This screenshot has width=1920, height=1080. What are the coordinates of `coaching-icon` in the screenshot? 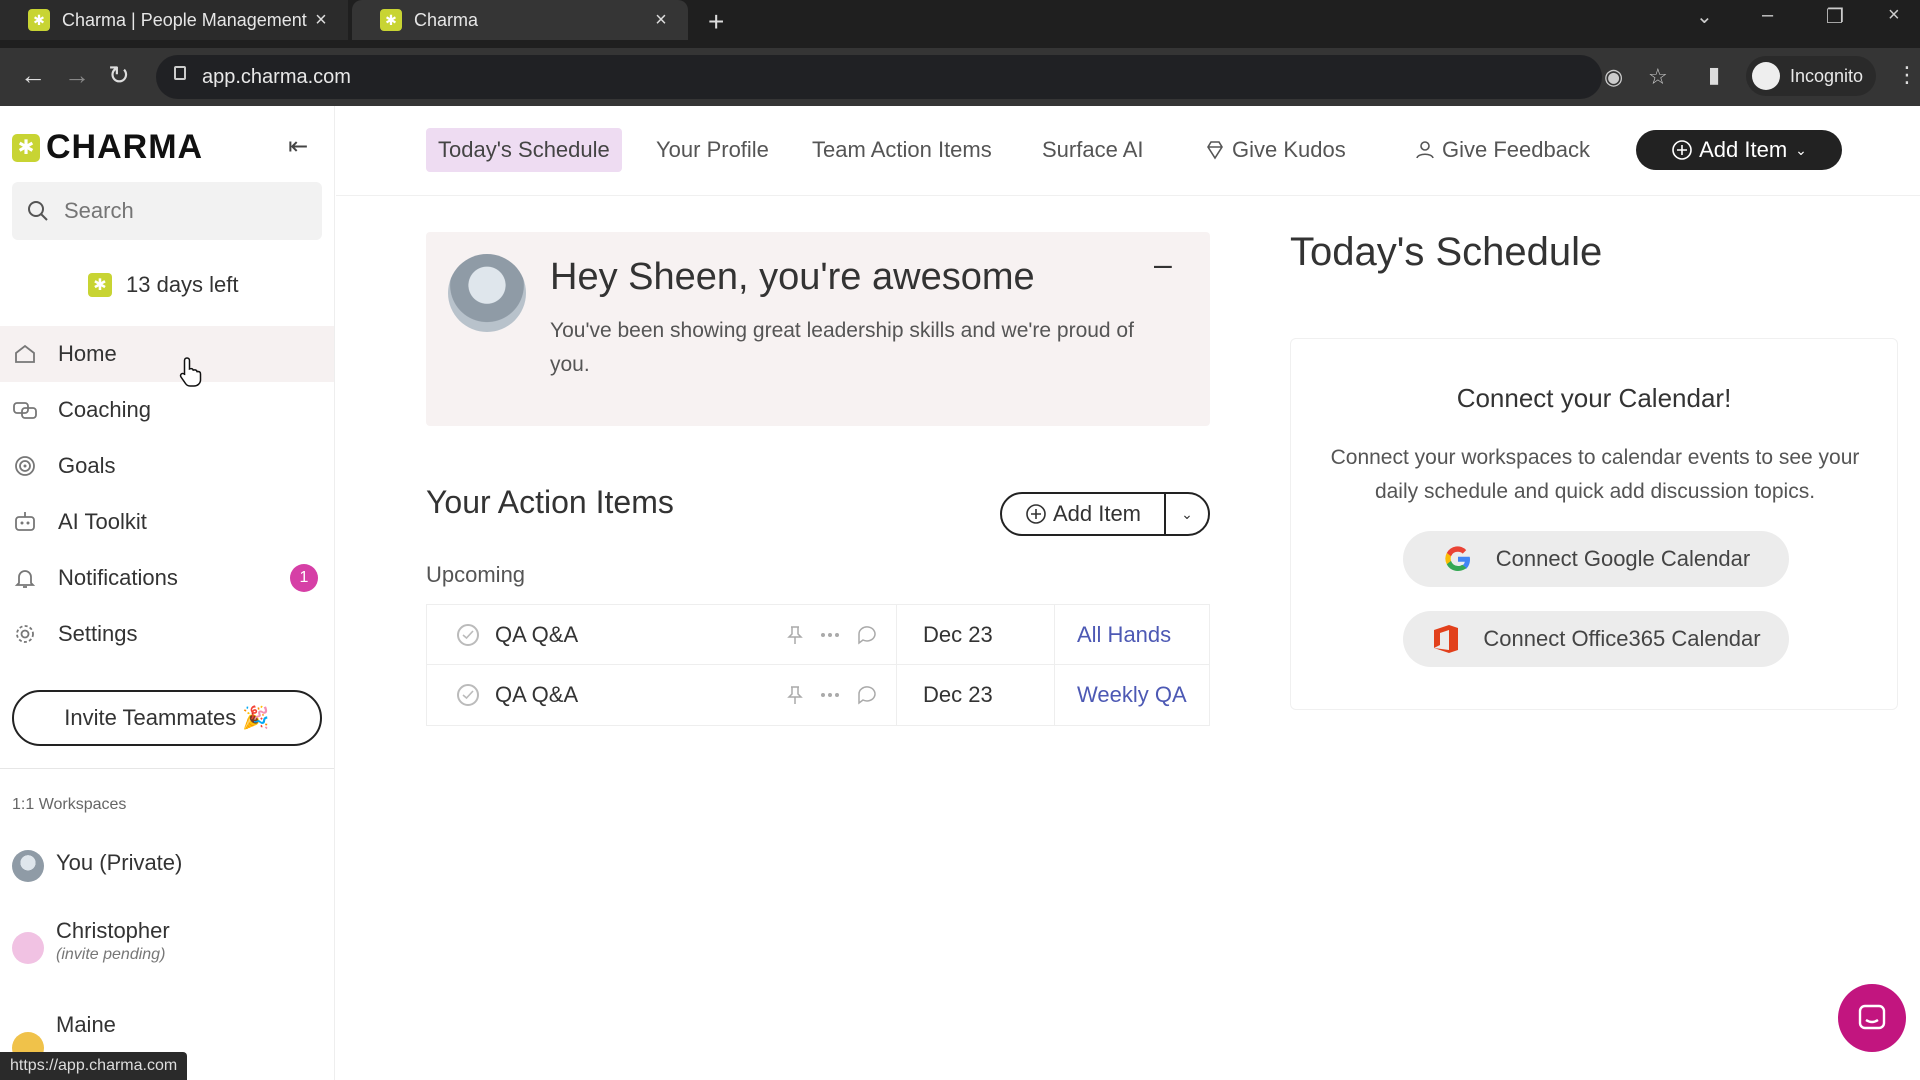 It's located at (25, 410).